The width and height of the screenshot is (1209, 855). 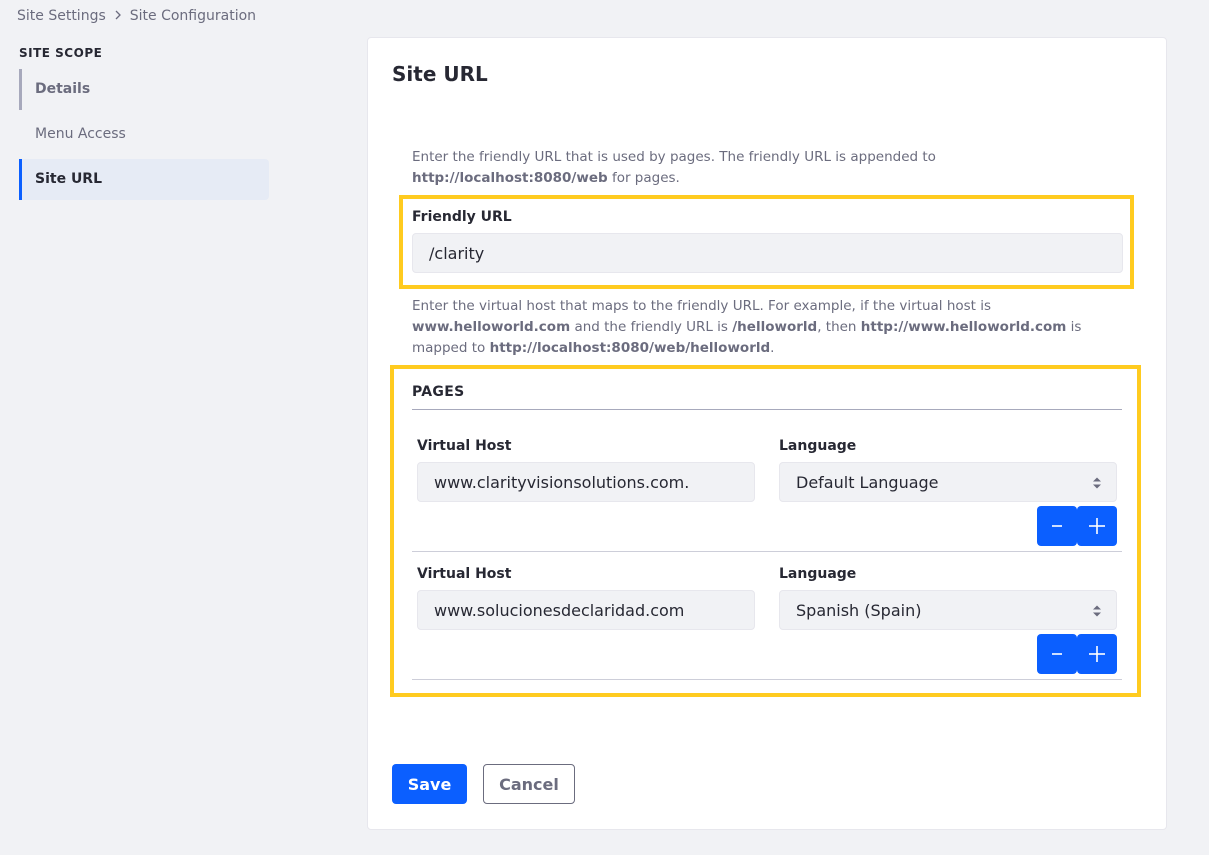 What do you see at coordinates (61, 16) in the screenshot?
I see `breadcrumb-site-settings: Site Settings` at bounding box center [61, 16].